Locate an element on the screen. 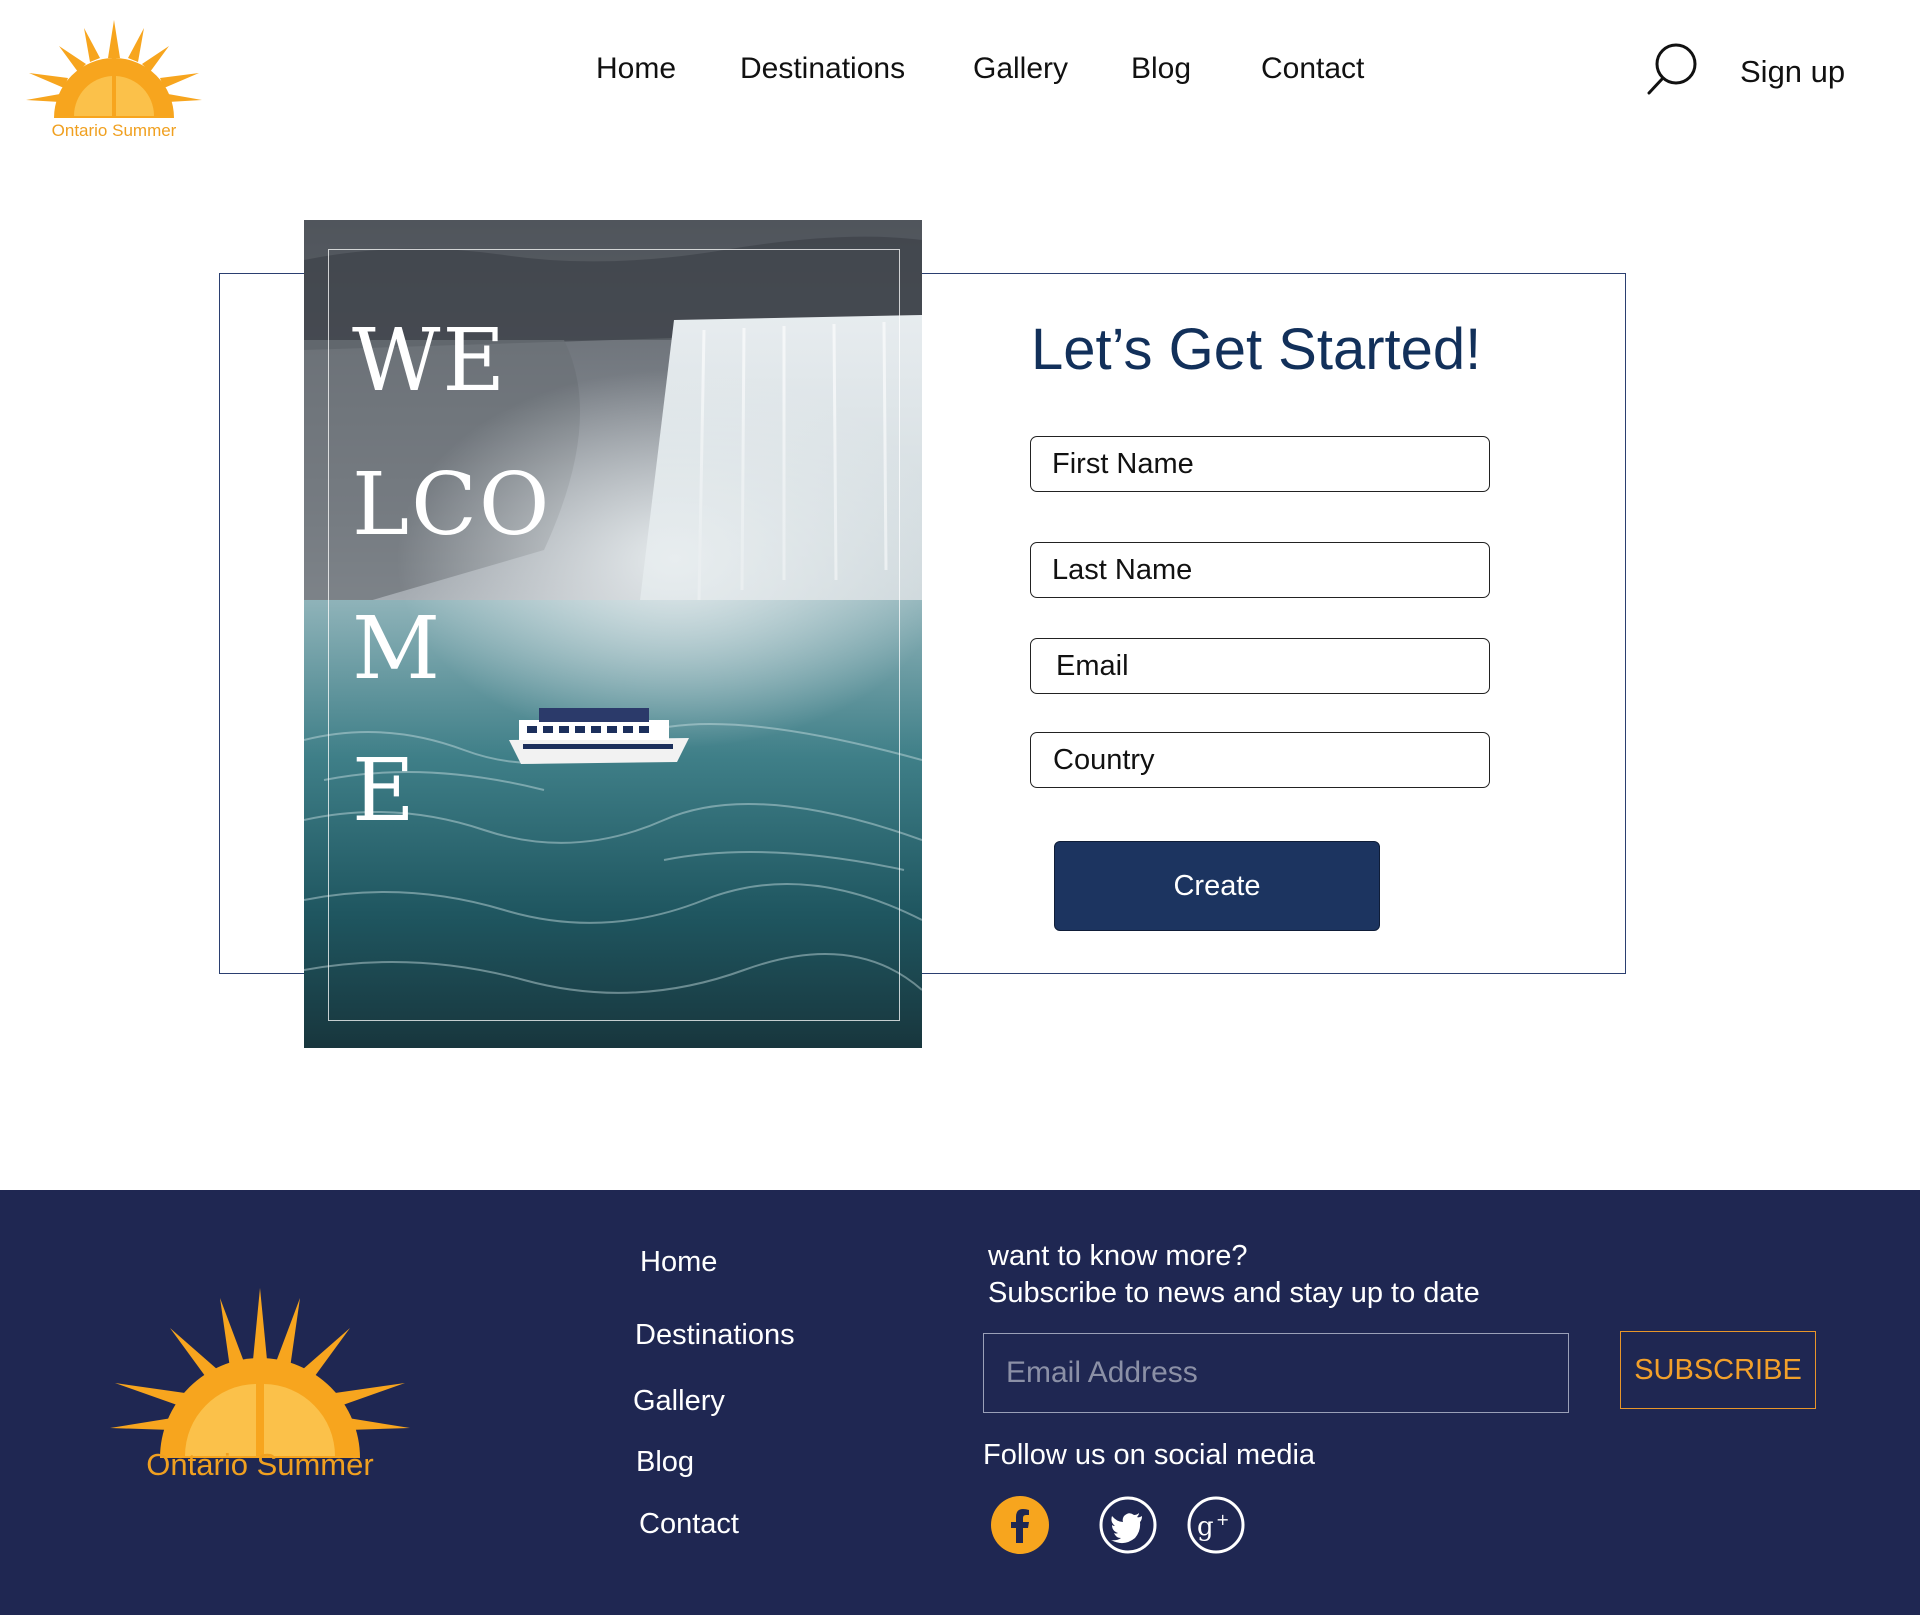 This screenshot has height=1615, width=1920. footer-link-destinations: Destinations is located at coordinates (715, 1335).